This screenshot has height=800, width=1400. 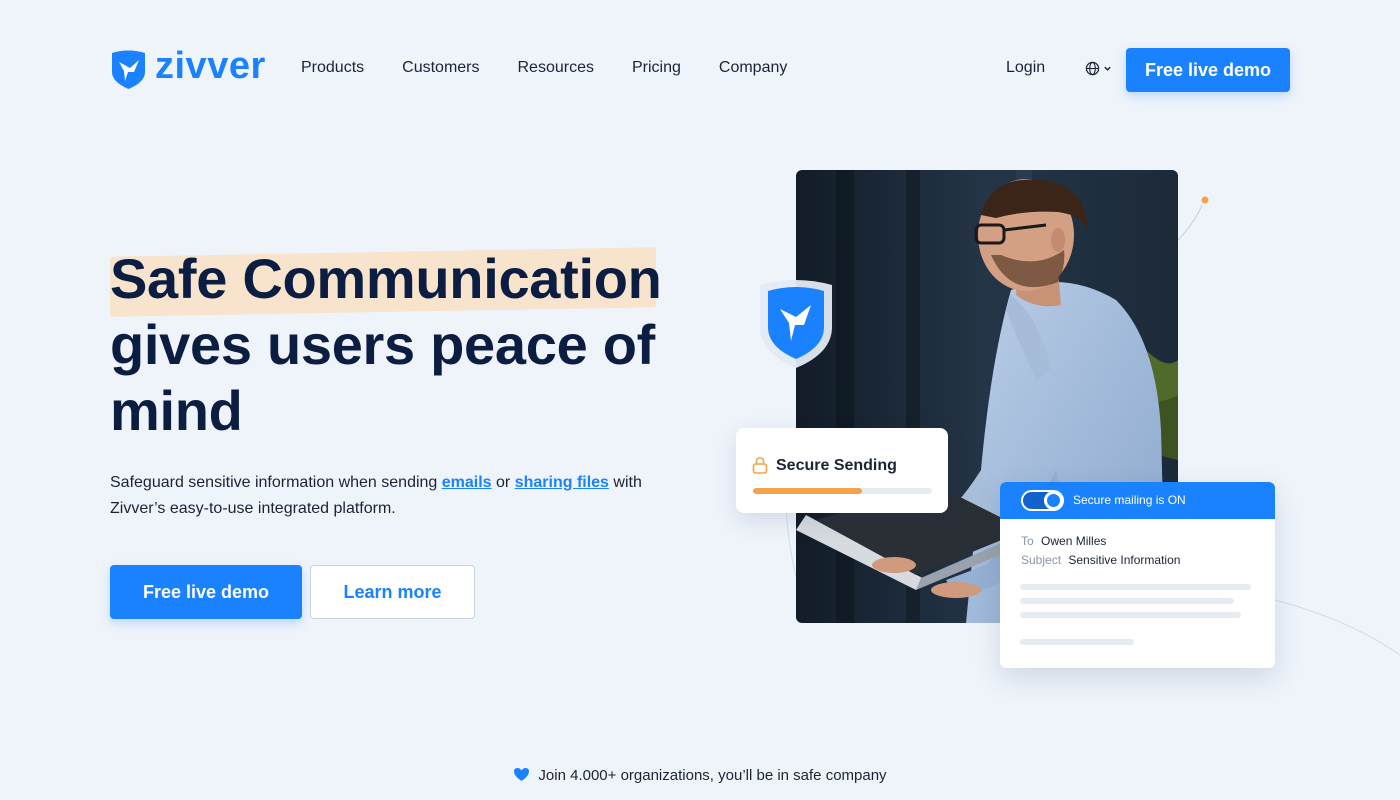 I want to click on toggle-knob, so click(x=1053, y=500).